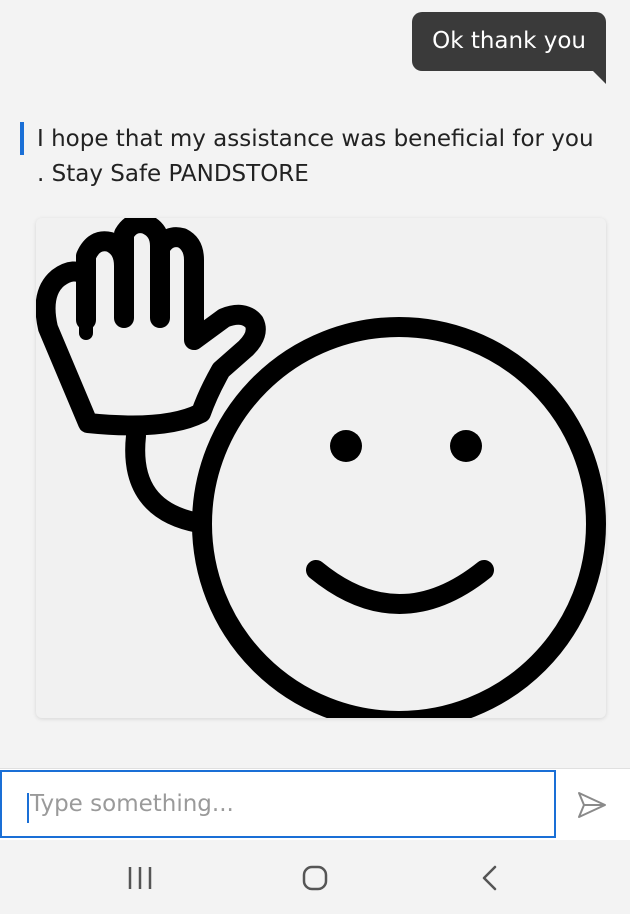 This screenshot has width=630, height=914. Describe the element at coordinates (346, 446) in the screenshot. I see `left-eye` at that location.